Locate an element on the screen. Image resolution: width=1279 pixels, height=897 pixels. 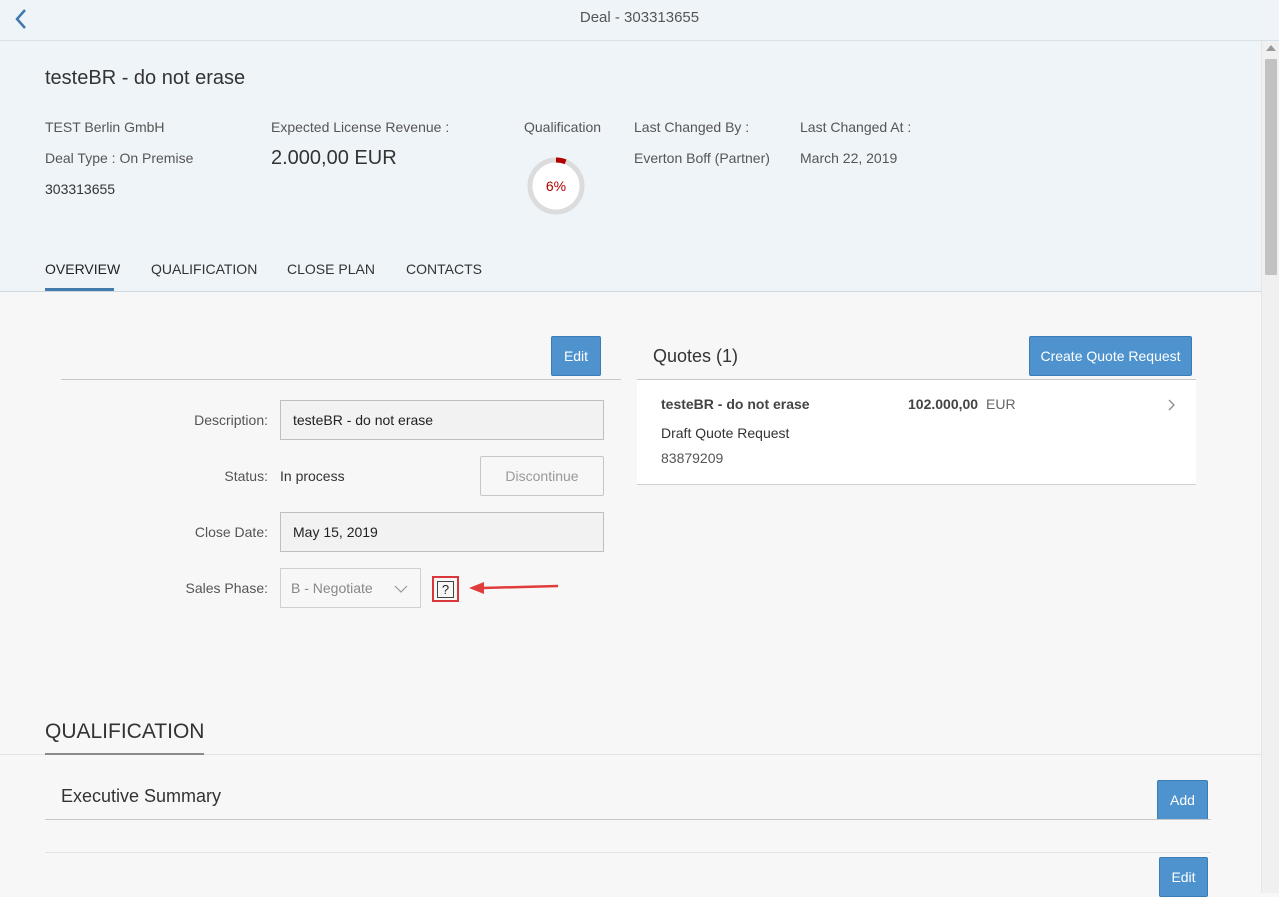
qualification-percent: 6% is located at coordinates (556, 186).